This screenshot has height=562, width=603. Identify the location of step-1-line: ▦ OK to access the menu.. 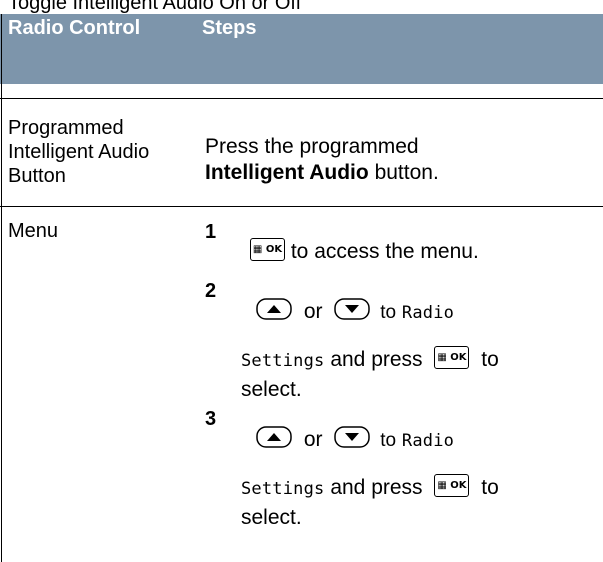
(364, 250).